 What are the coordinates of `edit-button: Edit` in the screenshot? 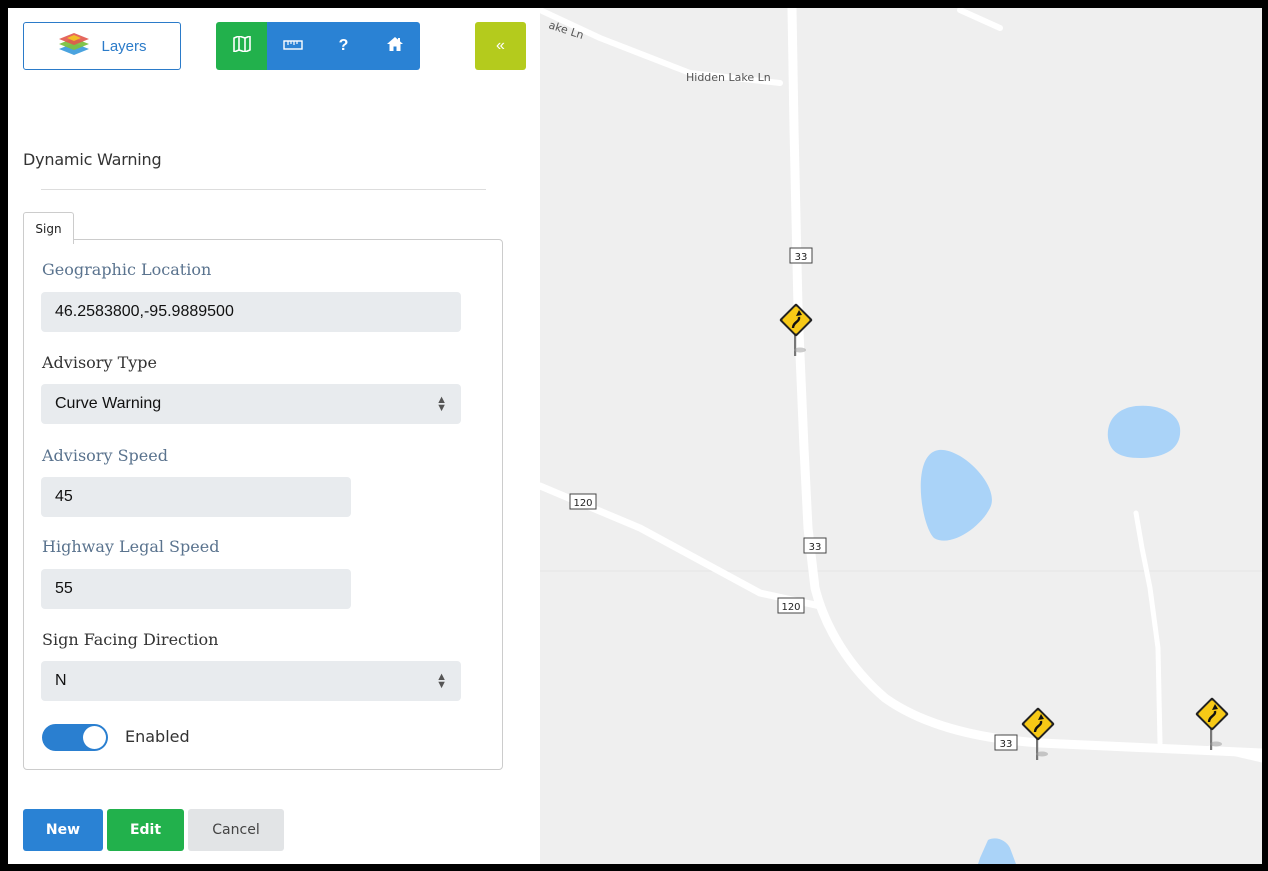 It's located at (145, 830).